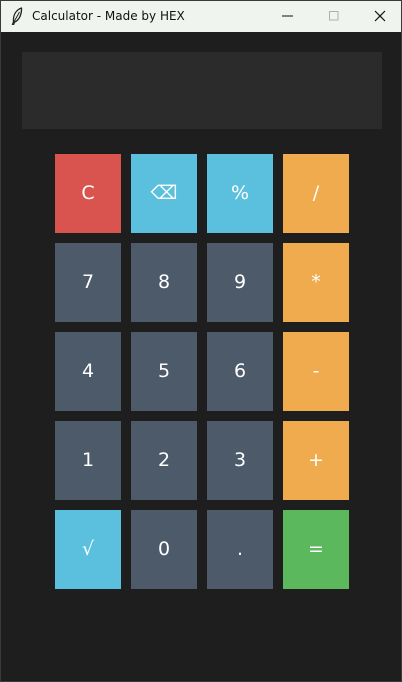 The width and height of the screenshot is (402, 682). Describe the element at coordinates (164, 371) in the screenshot. I see `digit-5-button: 5` at that location.